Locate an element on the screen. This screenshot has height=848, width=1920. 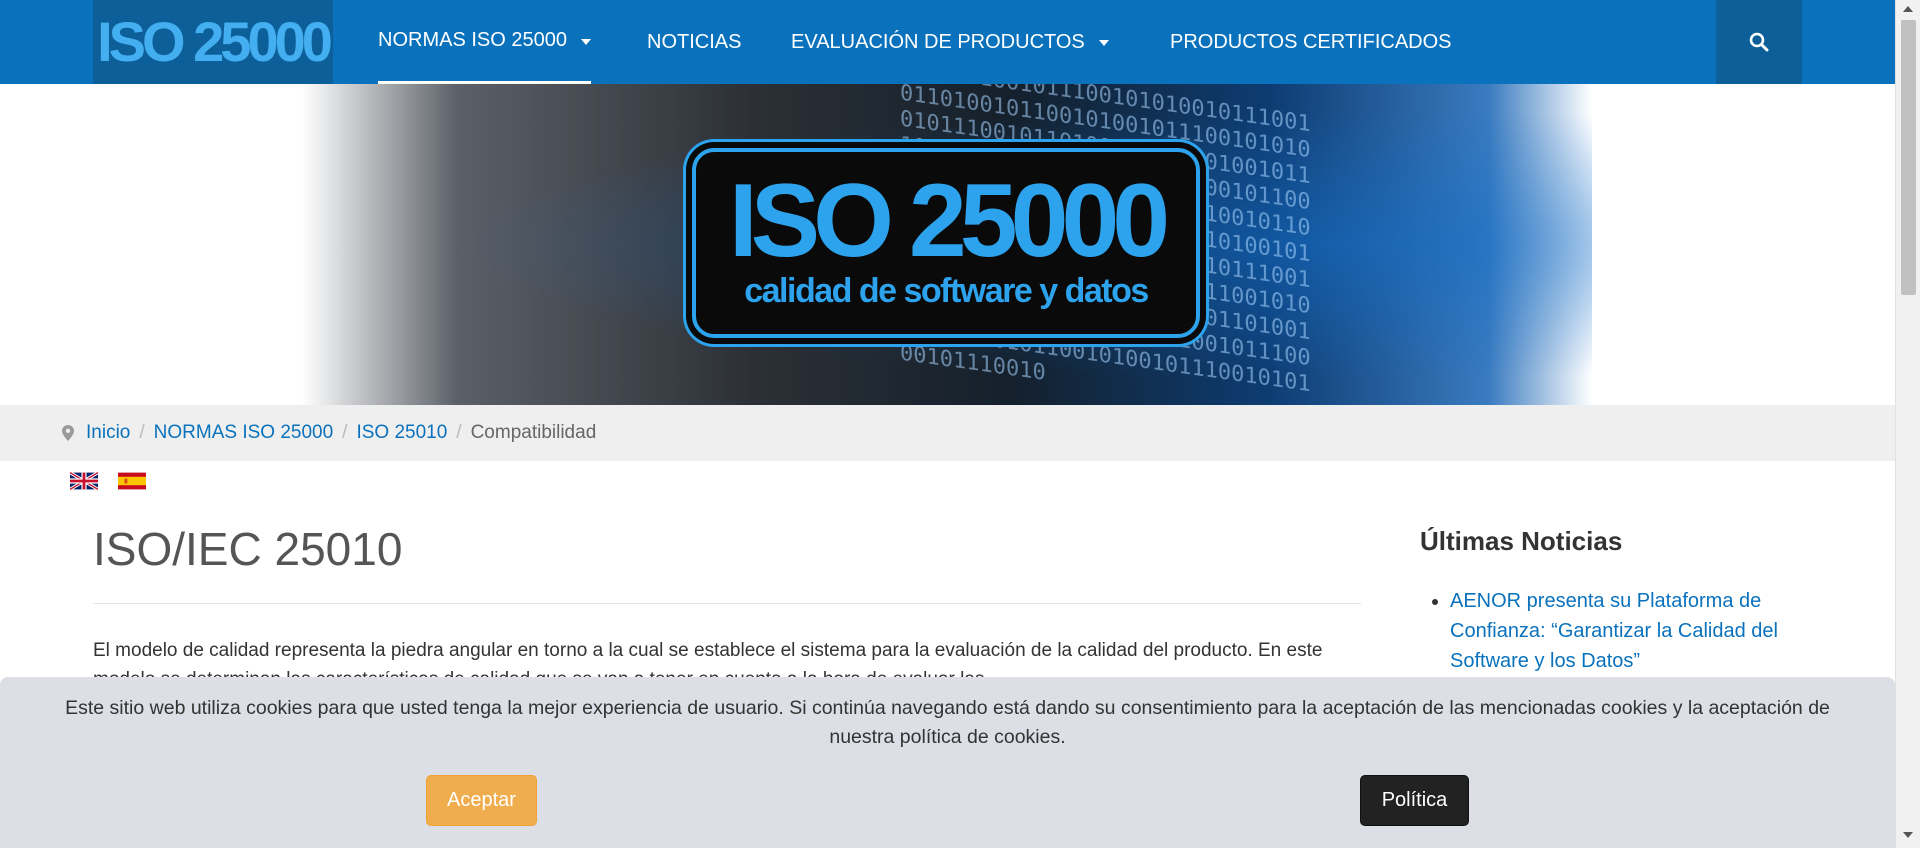
map-marker-icon is located at coordinates (68, 433).